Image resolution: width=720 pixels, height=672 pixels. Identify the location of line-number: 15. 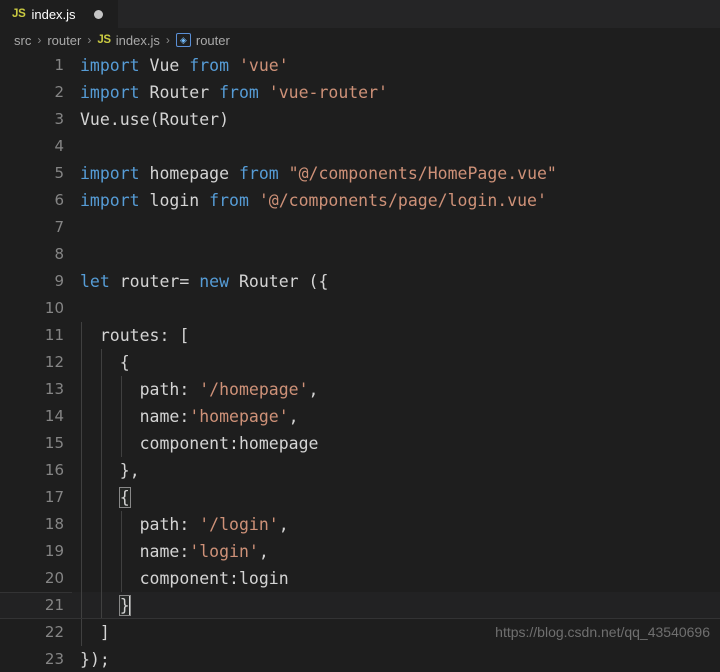
(54, 443).